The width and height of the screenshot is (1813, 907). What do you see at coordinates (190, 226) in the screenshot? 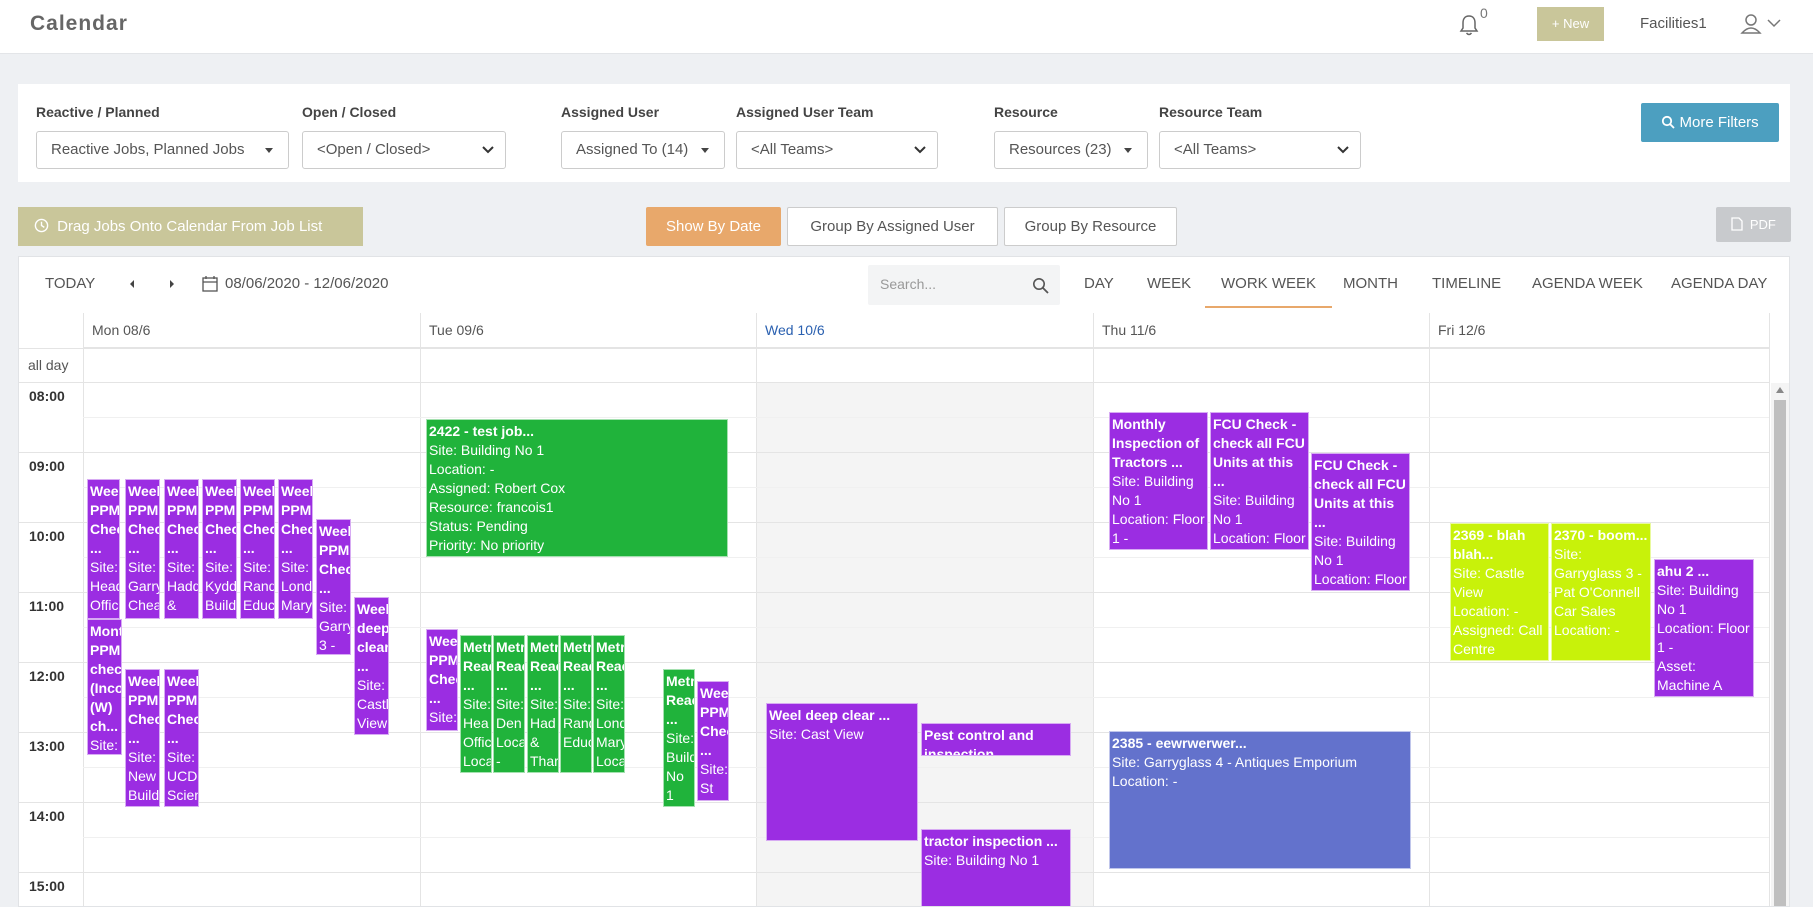
I see `drag-jobs-button: Drag Jobs Onto Calendar From Job List` at bounding box center [190, 226].